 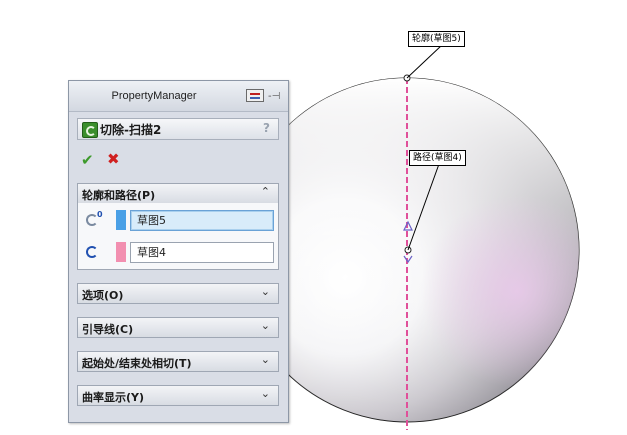 I want to click on sweep-cut-feature-icon, so click(x=90, y=130).